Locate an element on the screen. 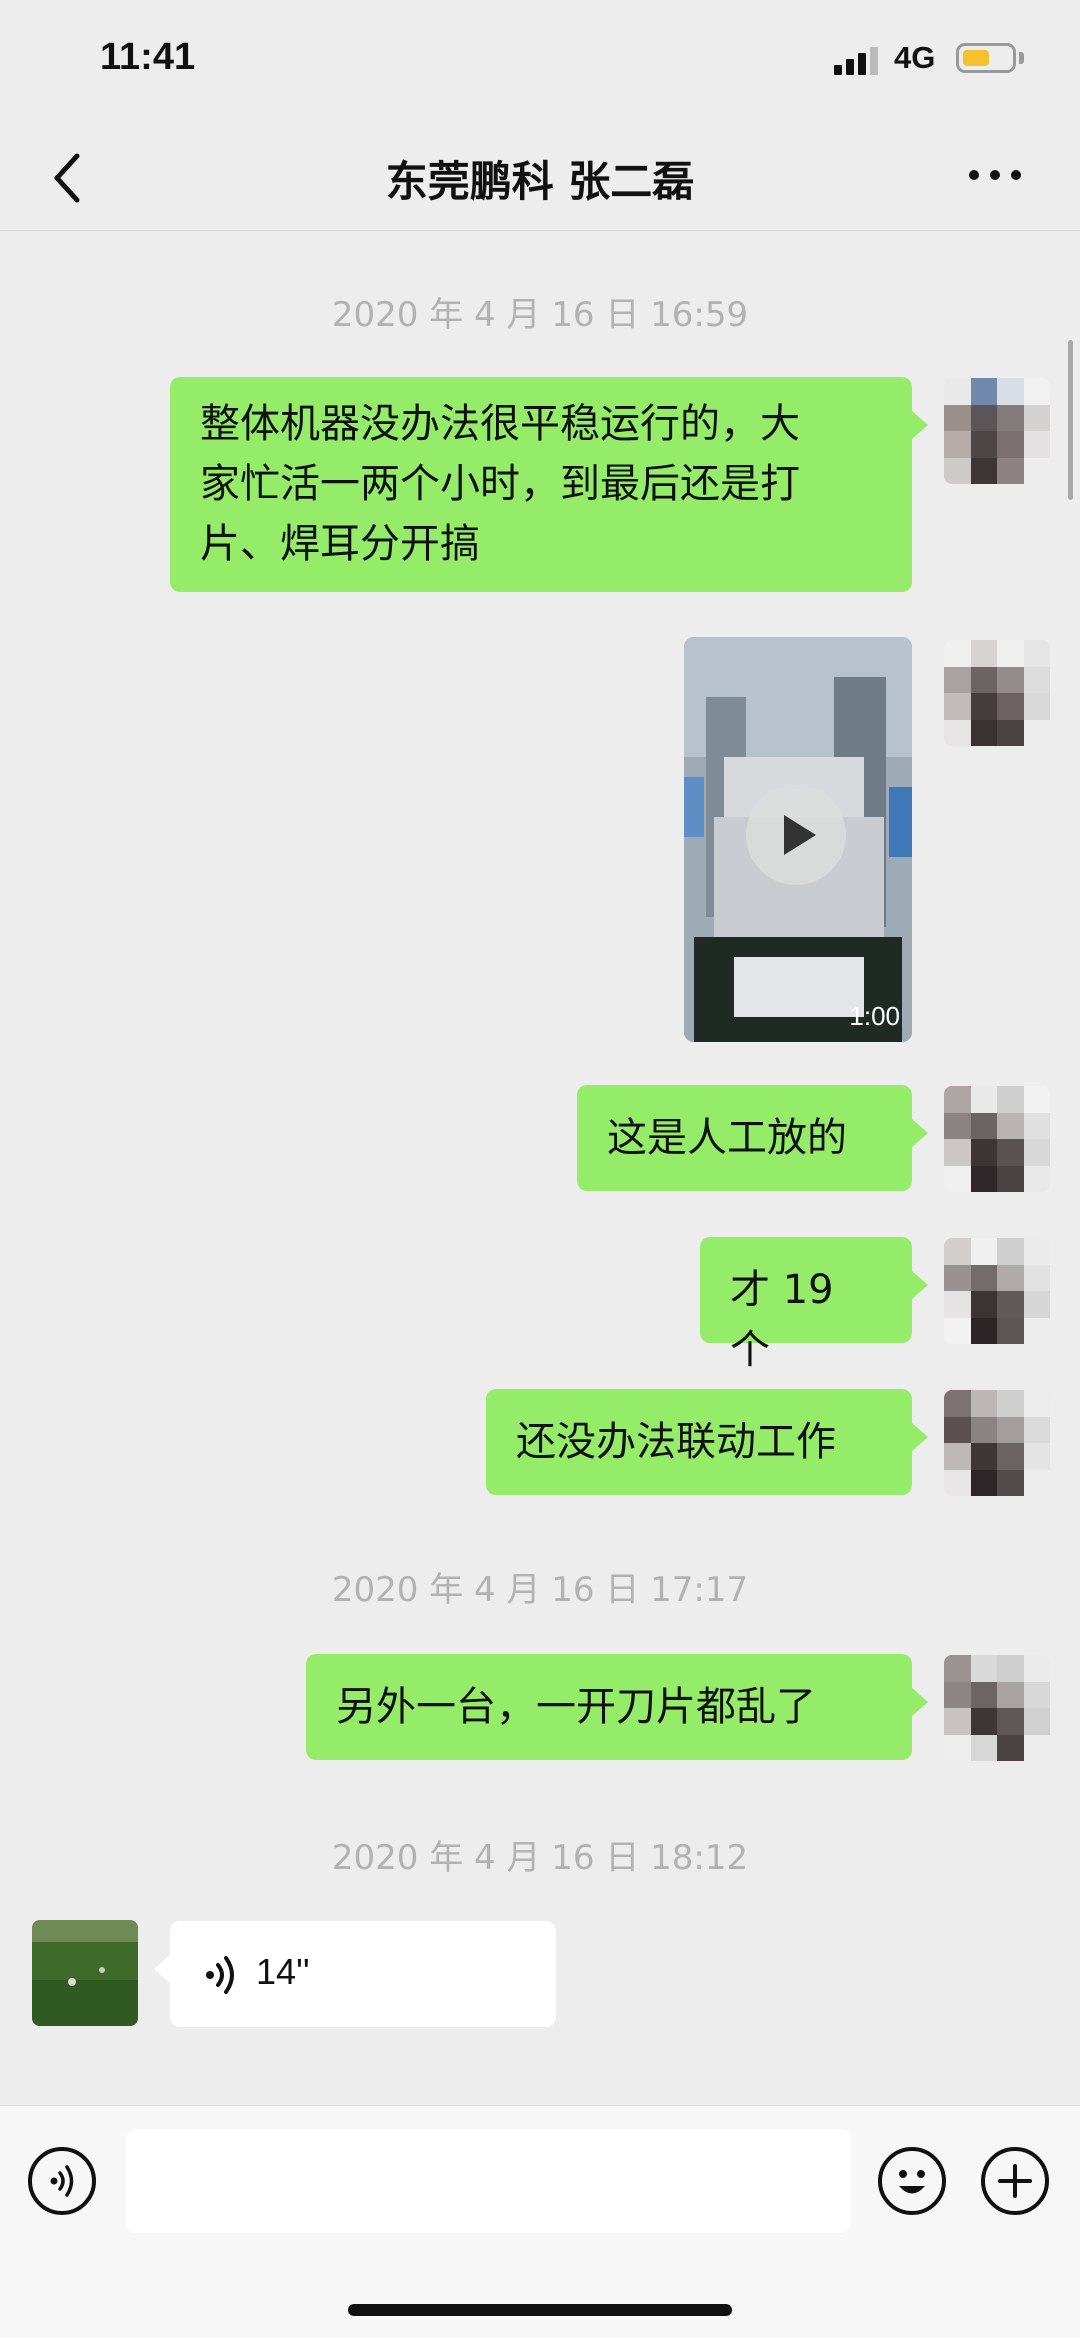 The height and width of the screenshot is (2338, 1080). message-bubble: 整体机器没办法很平稳运行的，大 家忙活一两个小时，到最后还是打 片、焊耳分开搞 is located at coordinates (549, 484).